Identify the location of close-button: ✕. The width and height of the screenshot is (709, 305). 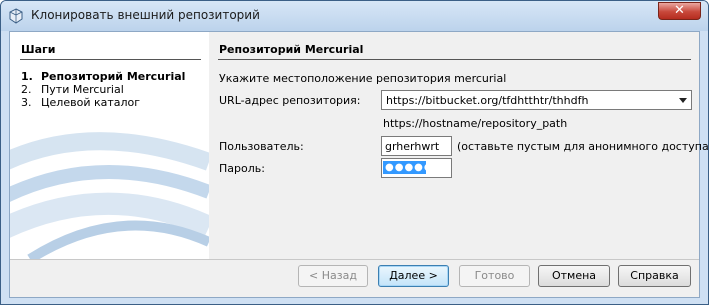
(679, 11).